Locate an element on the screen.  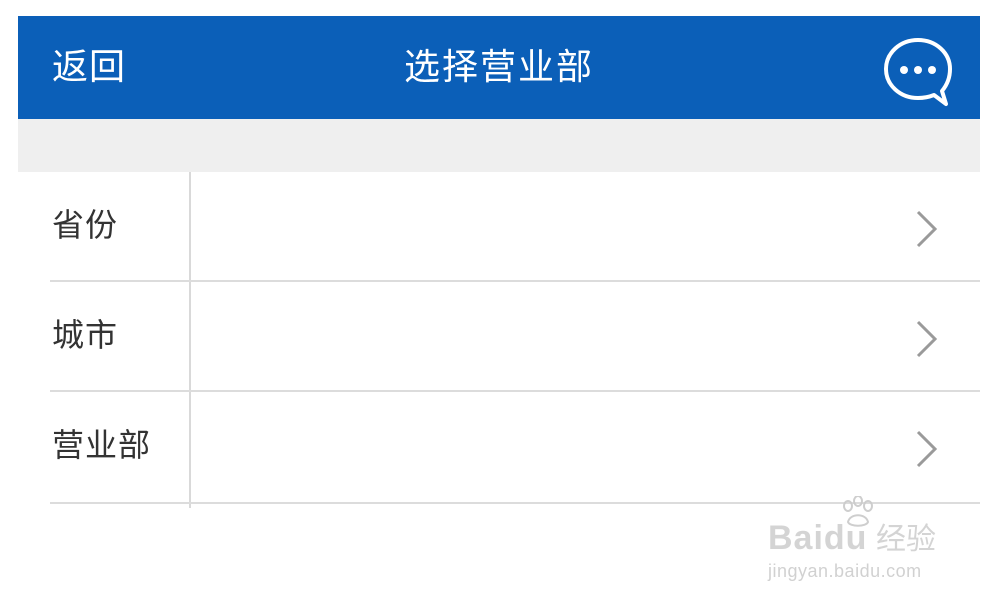
baidu-jingyan-watermark: Baidu 经验 jingyan.baidu.com is located at coordinates (859, 541).